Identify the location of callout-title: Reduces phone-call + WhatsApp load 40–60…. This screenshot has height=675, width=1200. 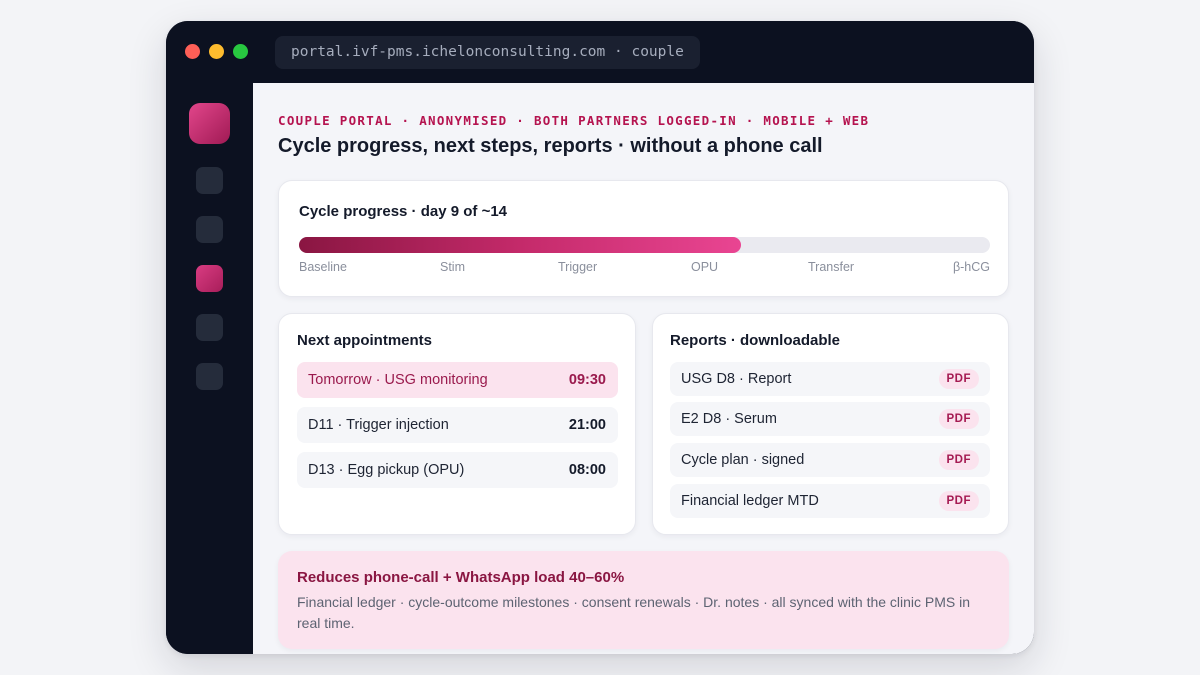
(461, 577).